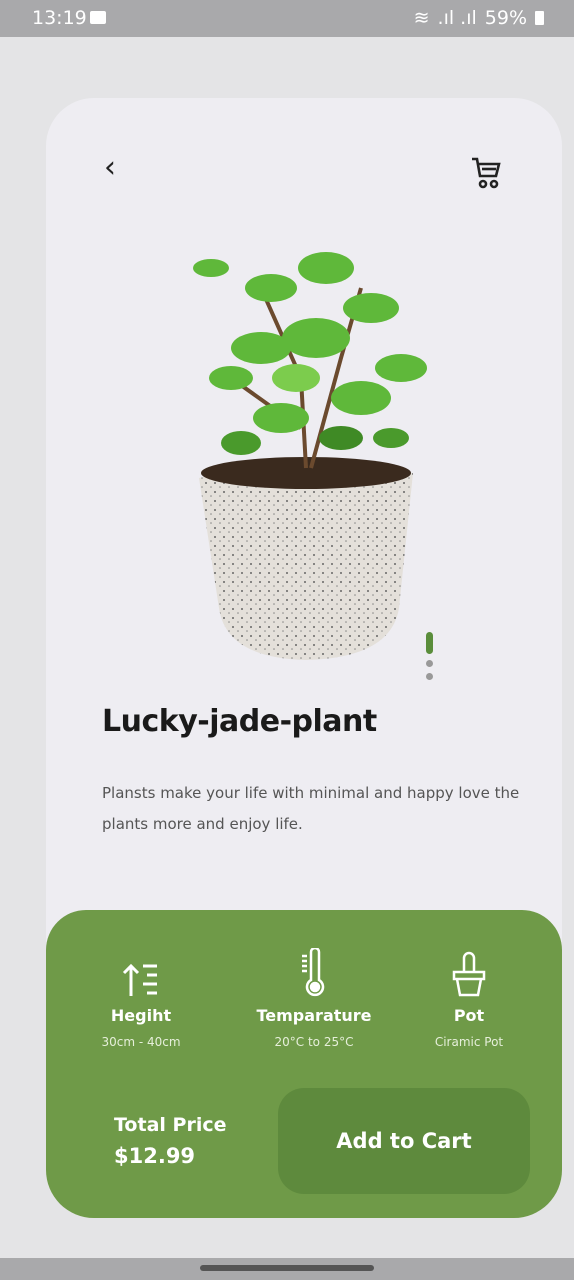  Describe the element at coordinates (314, 1042) in the screenshot. I see `spec-value: 20°C to 25°C` at that location.